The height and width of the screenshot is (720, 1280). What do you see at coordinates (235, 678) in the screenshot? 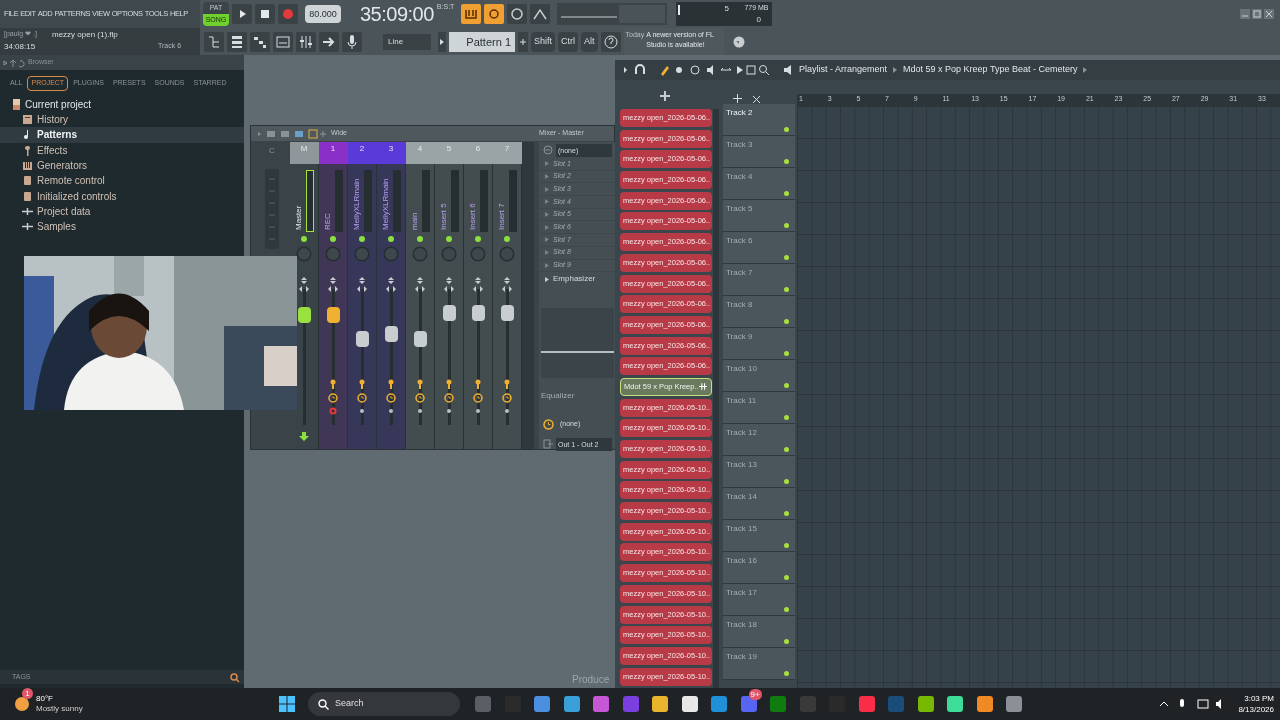
I see `search-icon` at bounding box center [235, 678].